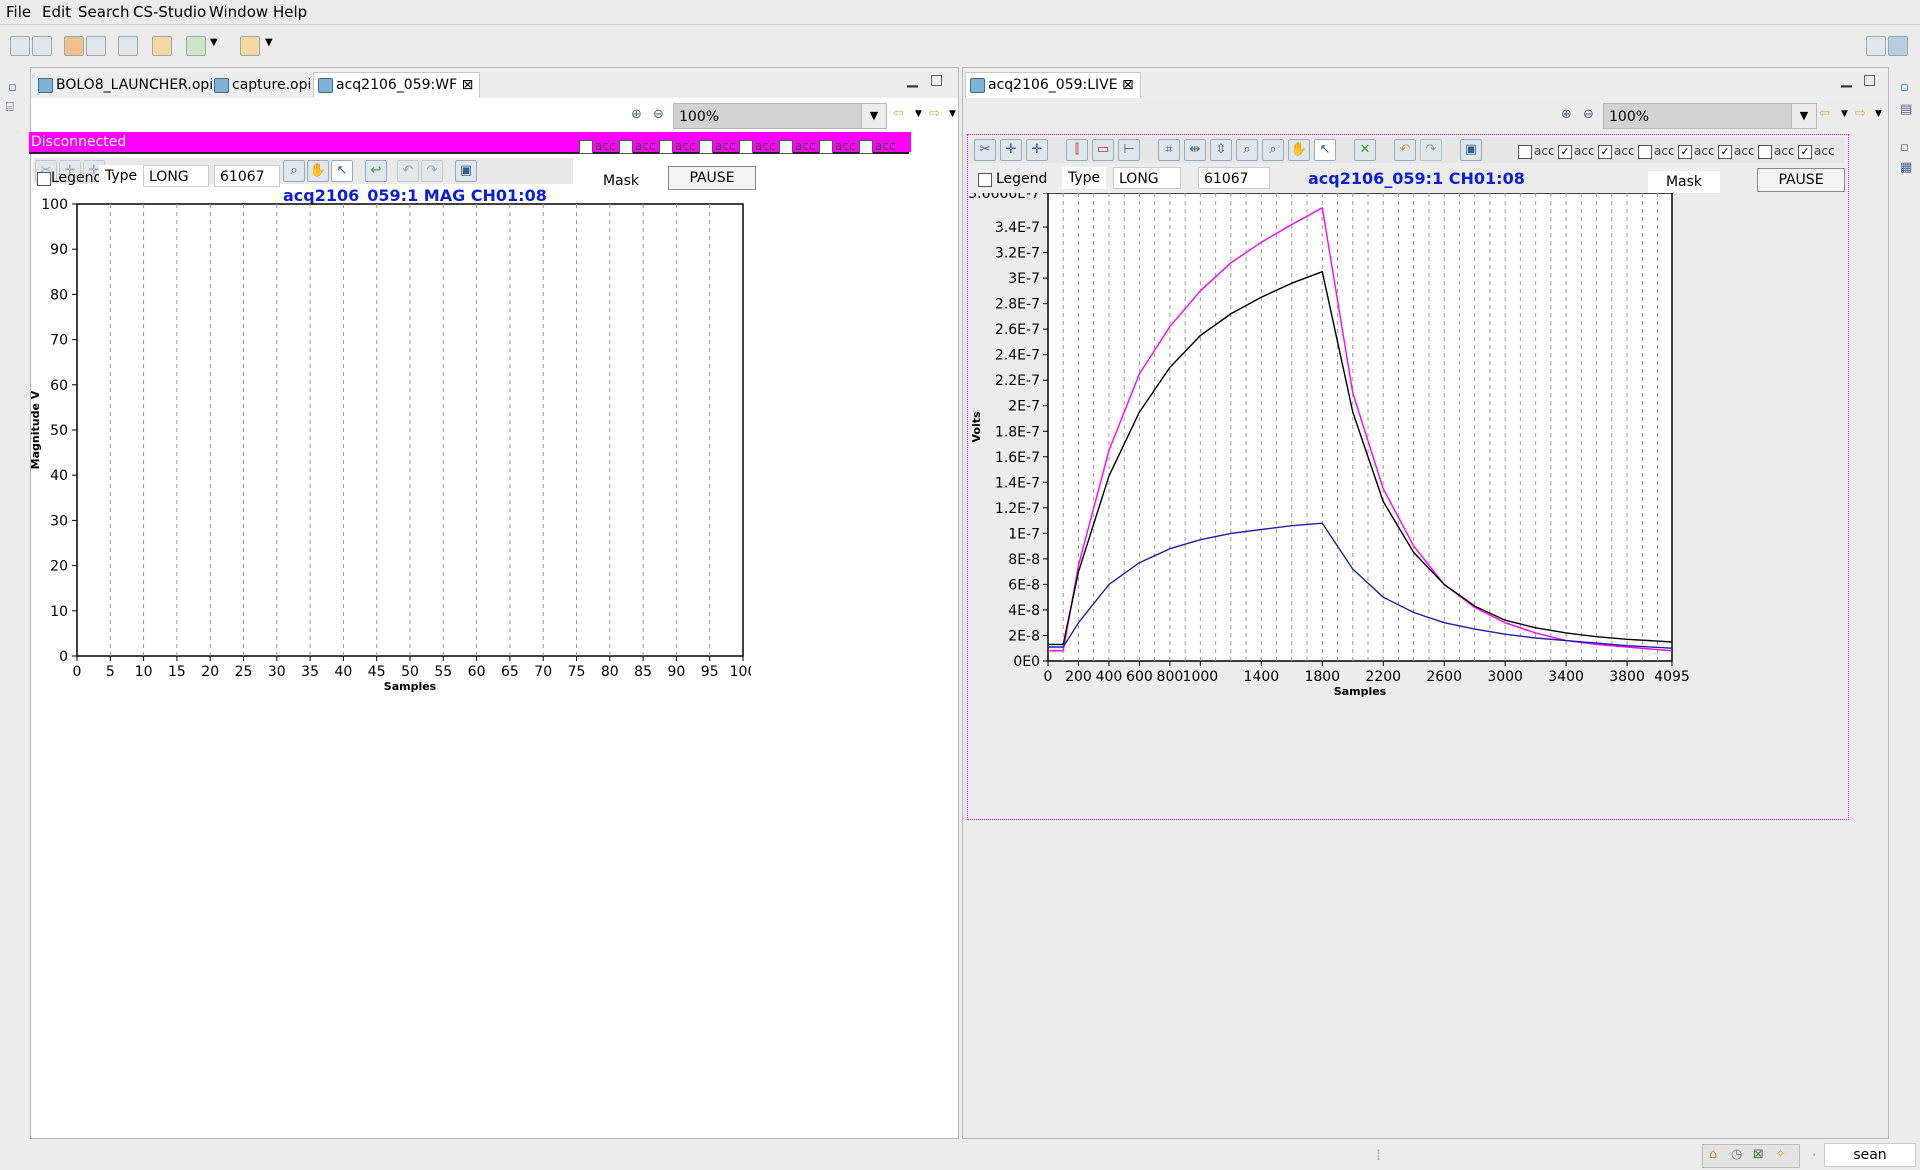 Image resolution: width=1920 pixels, height=1170 pixels. I want to click on chart-icon: ⊠, so click(1758, 1154).